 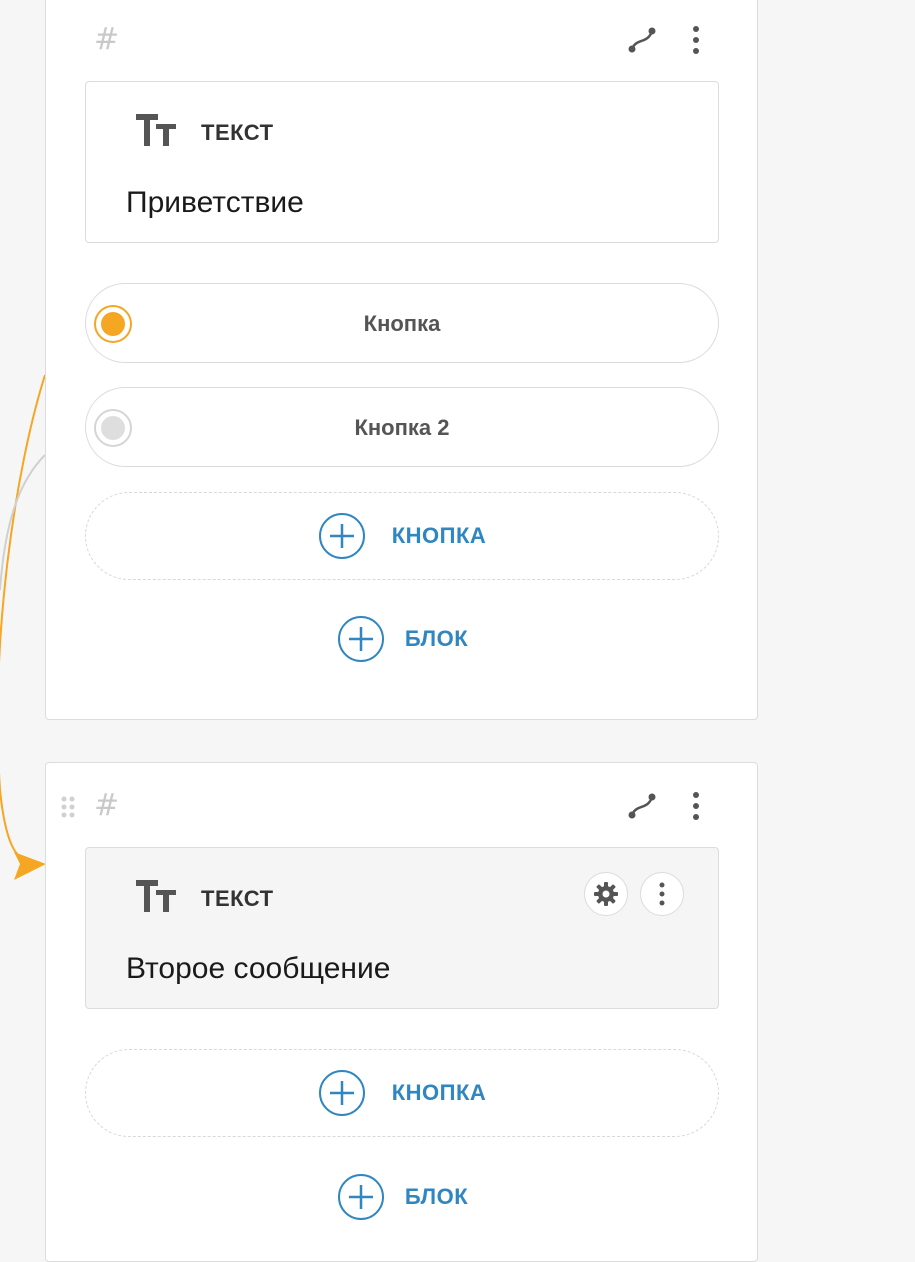 What do you see at coordinates (402, 928) in the screenshot?
I see `text-message-card: ТЕКСТ Второе сообщение` at bounding box center [402, 928].